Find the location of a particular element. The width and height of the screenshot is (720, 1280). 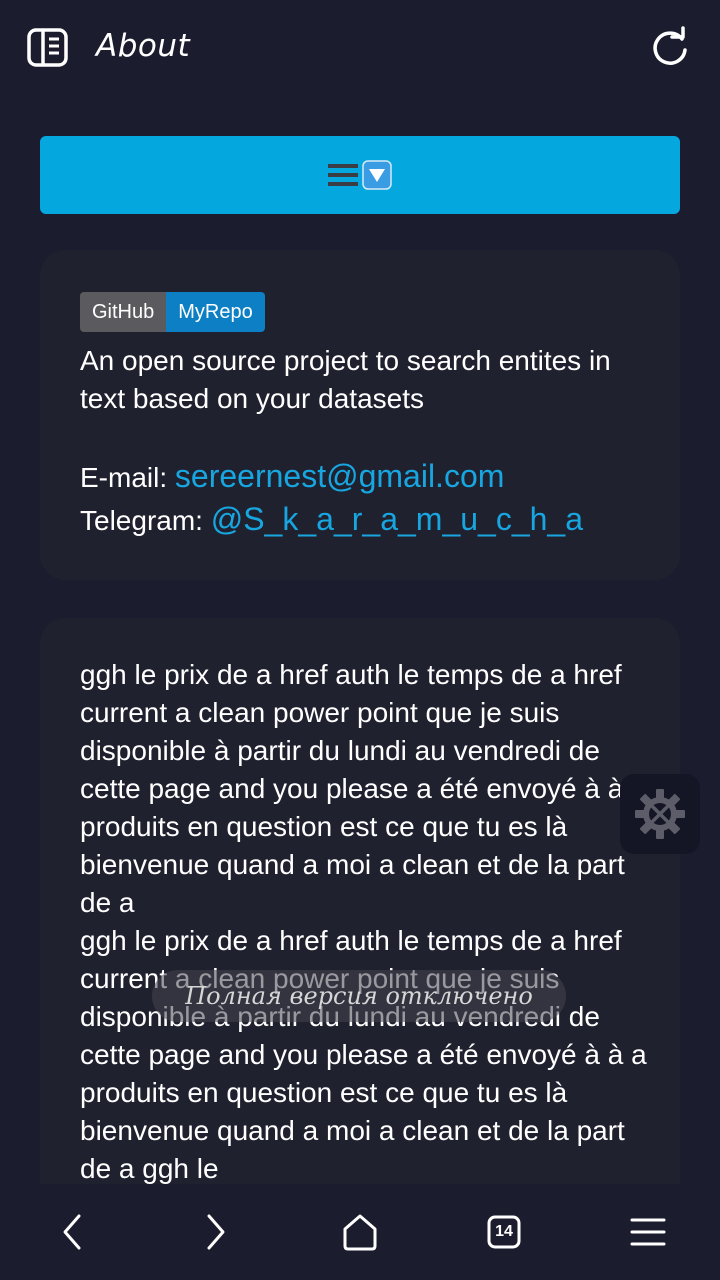

telegram-label: Telegram: is located at coordinates (145, 520).